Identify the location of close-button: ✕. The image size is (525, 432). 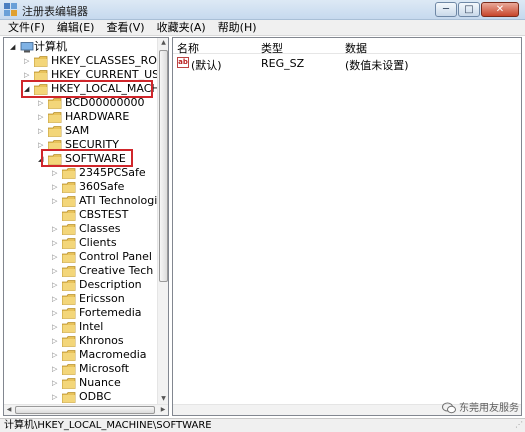
(500, 9).